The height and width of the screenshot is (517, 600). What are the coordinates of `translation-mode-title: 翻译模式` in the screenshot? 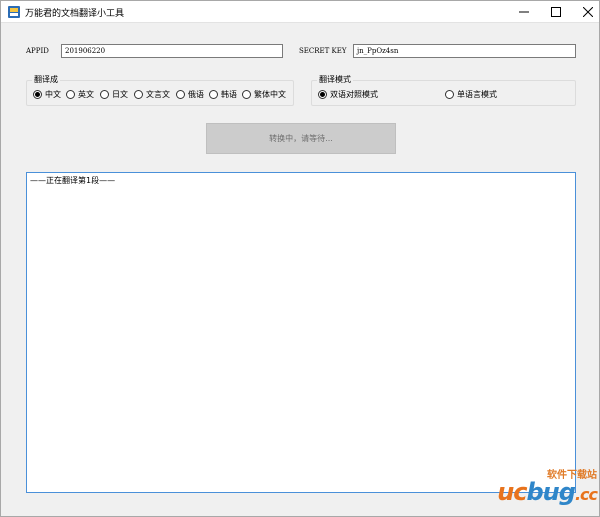 It's located at (335, 79).